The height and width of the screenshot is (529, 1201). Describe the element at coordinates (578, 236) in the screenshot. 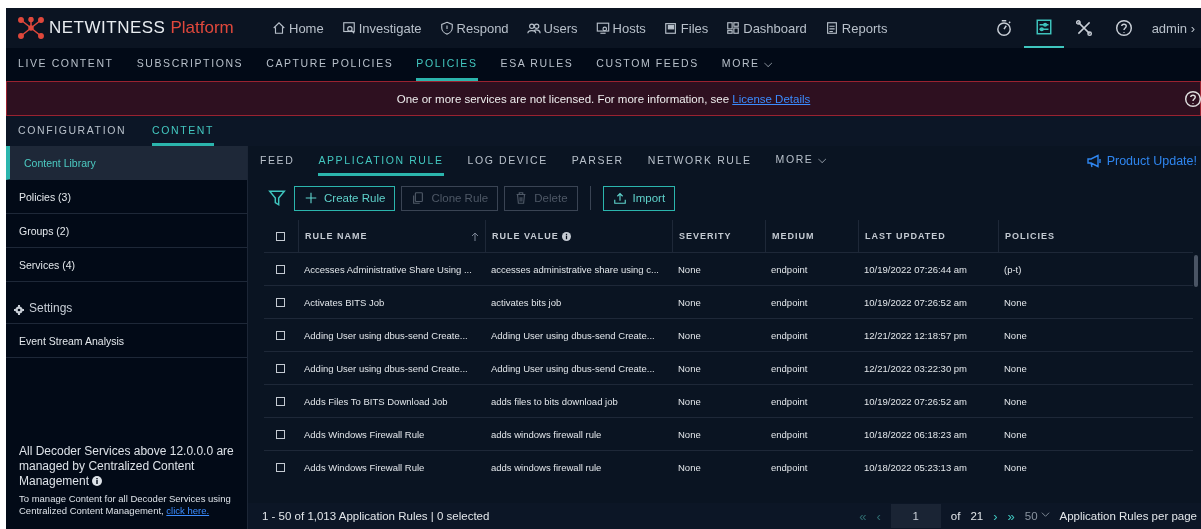

I see `column-header: RULE VALUE` at that location.